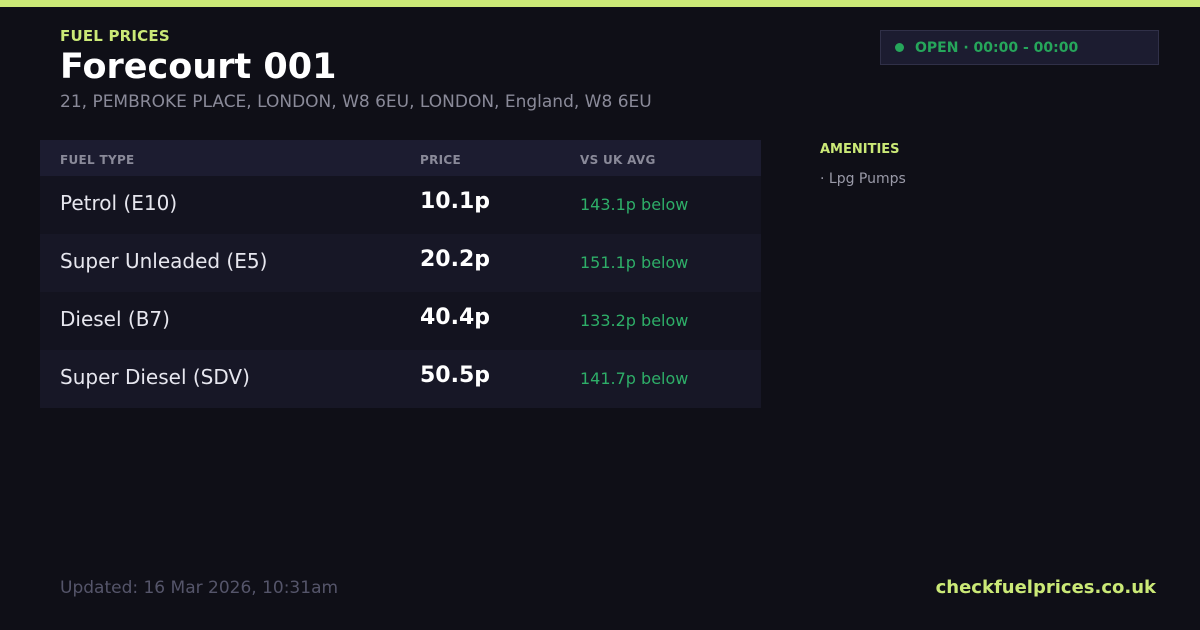 Image resolution: width=1200 pixels, height=630 pixels. Describe the element at coordinates (634, 320) in the screenshot. I see `price-difference: 133.2p below` at that location.